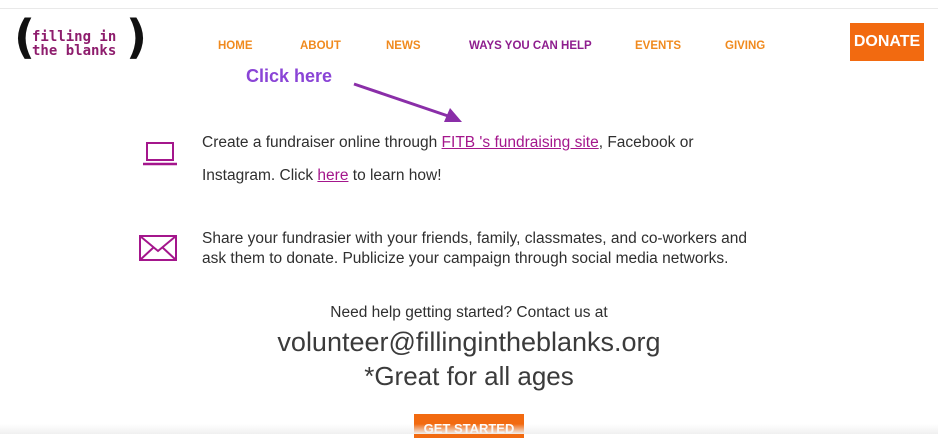 The image size is (938, 438). I want to click on bottom-fade, so click(469, 429).